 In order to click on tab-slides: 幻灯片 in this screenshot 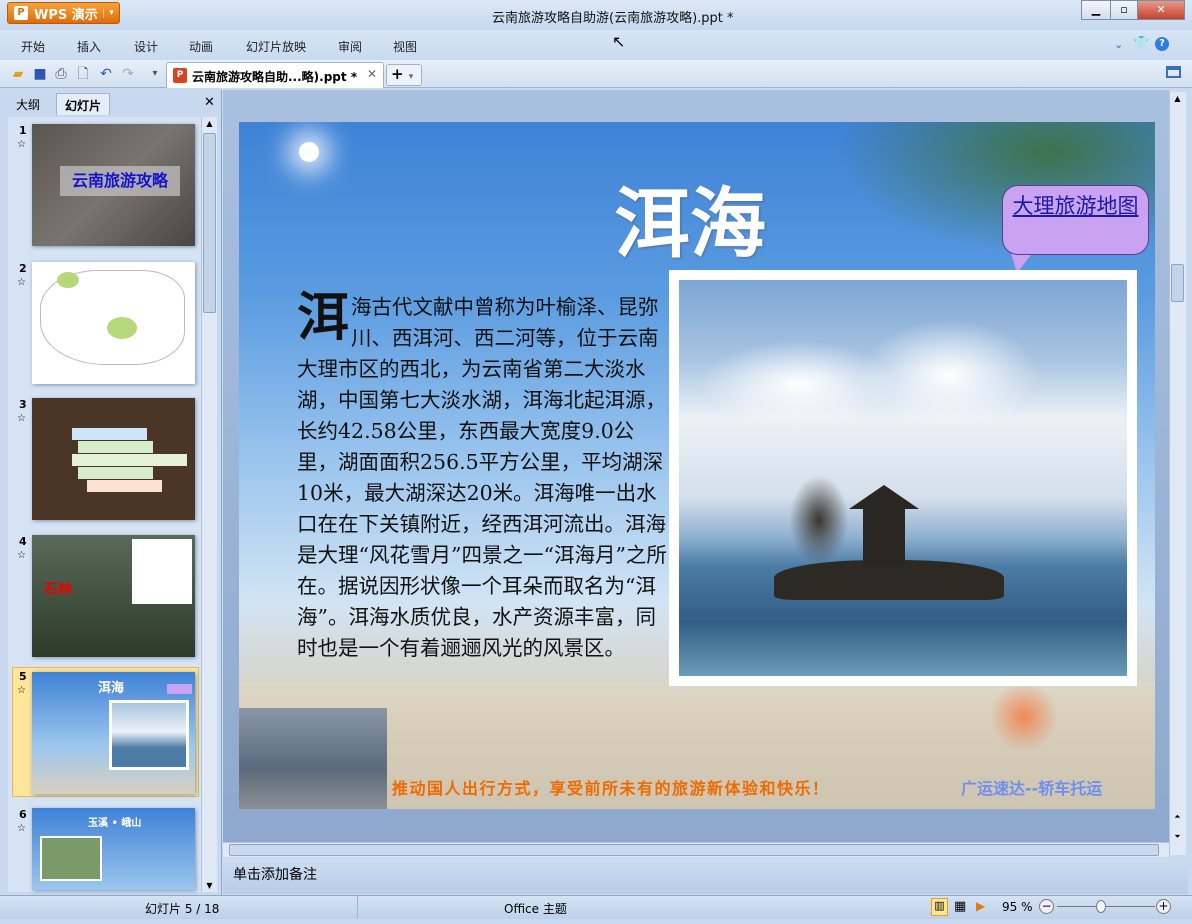, I will do `click(83, 104)`.